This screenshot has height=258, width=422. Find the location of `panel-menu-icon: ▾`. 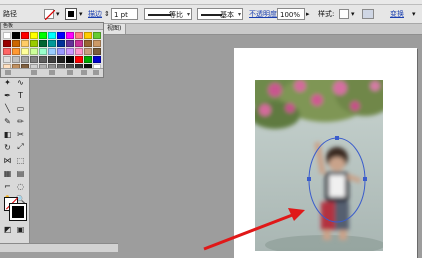

panel-menu-icon: ▾ is located at coordinates (414, 14).